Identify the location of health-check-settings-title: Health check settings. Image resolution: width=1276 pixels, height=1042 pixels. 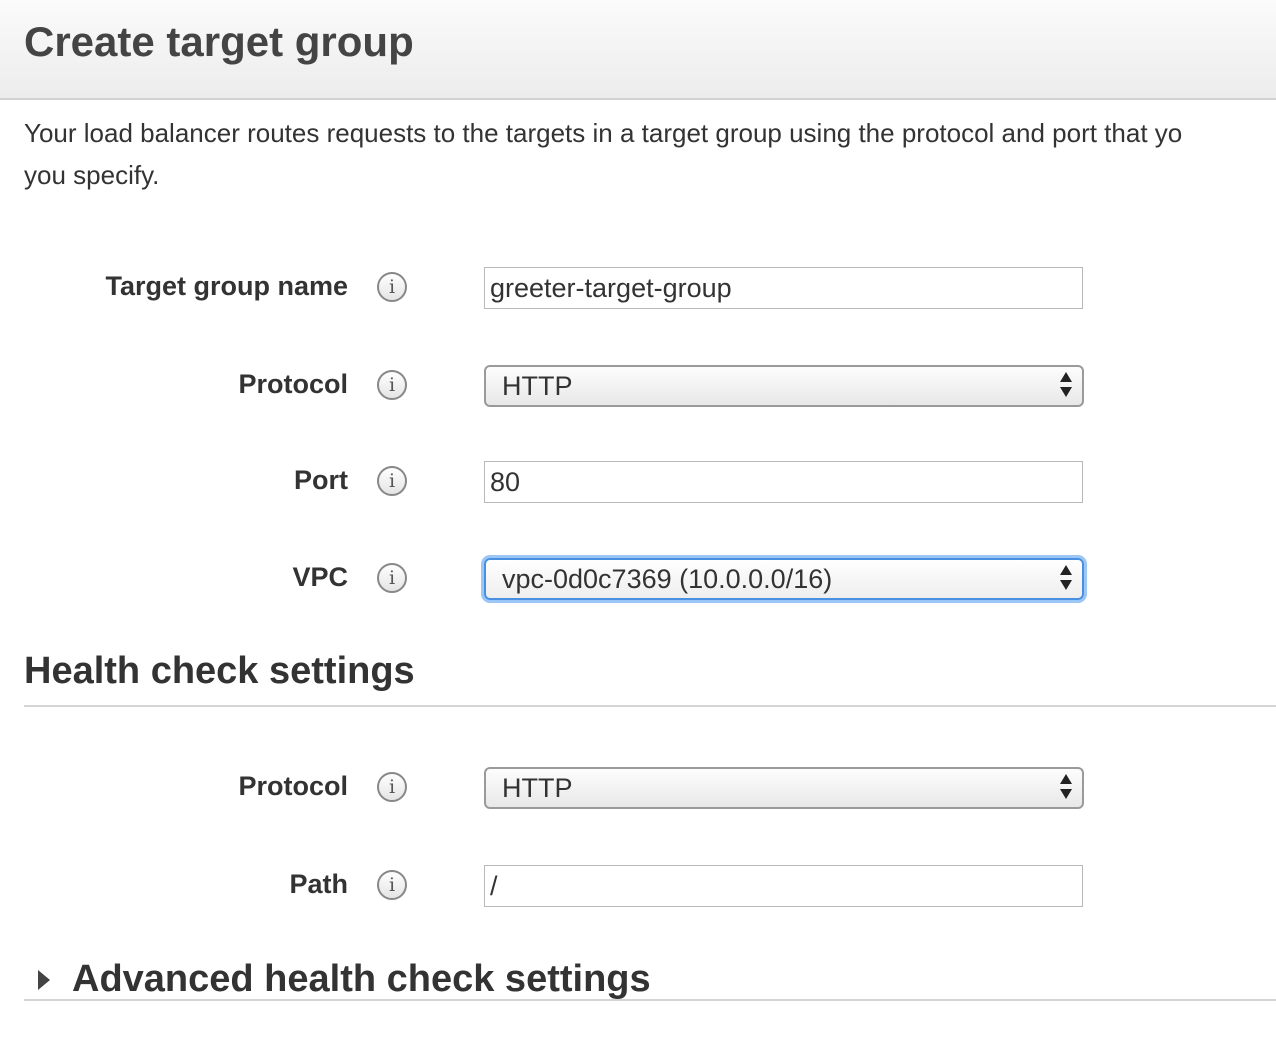
(219, 671).